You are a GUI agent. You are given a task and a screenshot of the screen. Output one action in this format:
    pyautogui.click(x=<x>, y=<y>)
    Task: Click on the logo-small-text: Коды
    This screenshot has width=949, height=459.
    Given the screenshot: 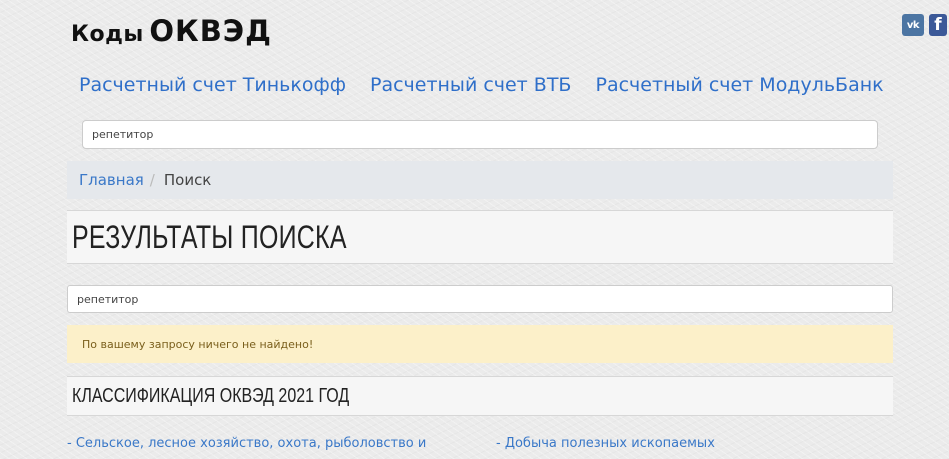 What is the action you would take?
    pyautogui.click(x=107, y=34)
    